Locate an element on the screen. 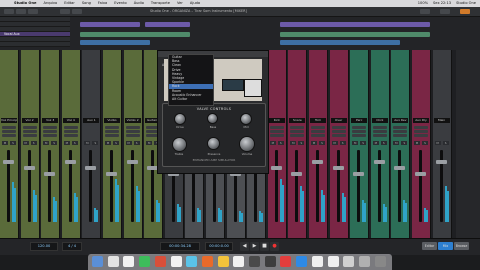 The height and width of the screenshot is (270, 480). channel-name: Voz Principal is located at coordinates (9, 120).